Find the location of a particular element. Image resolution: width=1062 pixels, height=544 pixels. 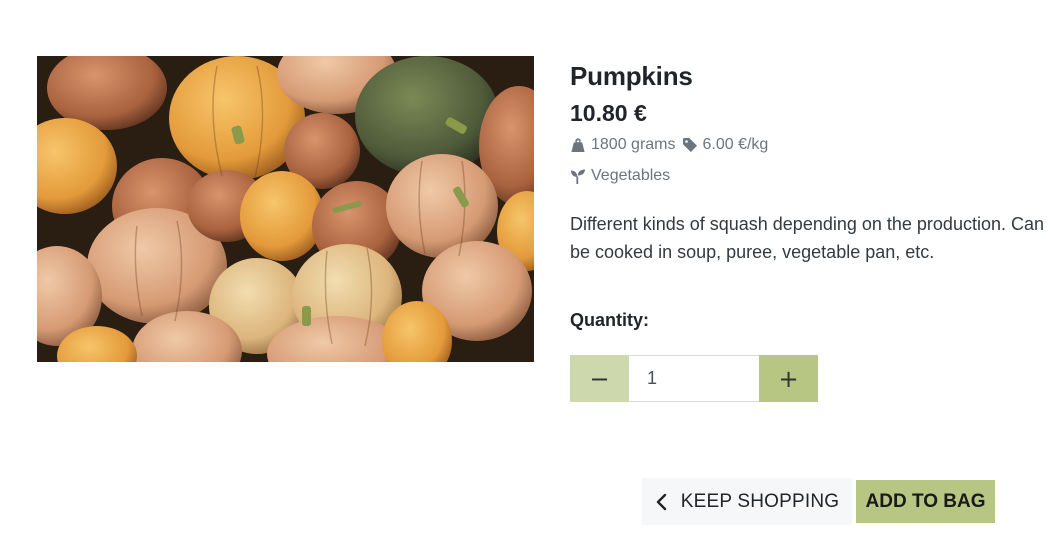

quantity-input is located at coordinates (694, 378).